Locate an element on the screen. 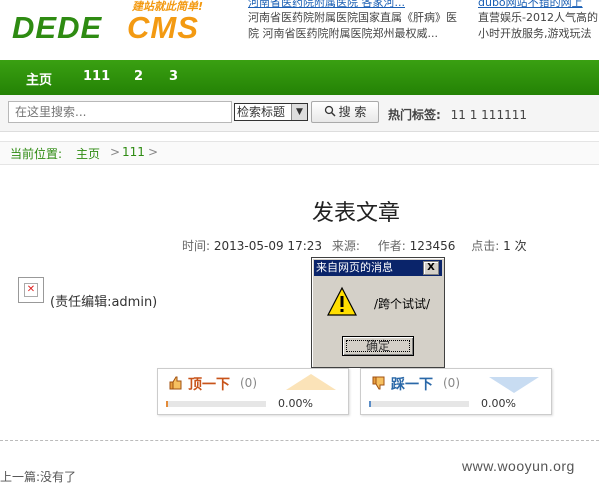  search-icon is located at coordinates (330, 111).